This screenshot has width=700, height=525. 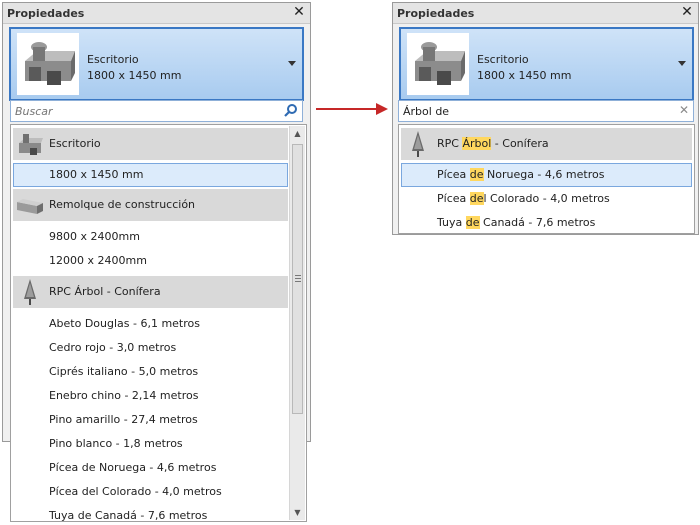 I want to click on vertical-scrollbar: ▲ ▼, so click(x=297, y=323).